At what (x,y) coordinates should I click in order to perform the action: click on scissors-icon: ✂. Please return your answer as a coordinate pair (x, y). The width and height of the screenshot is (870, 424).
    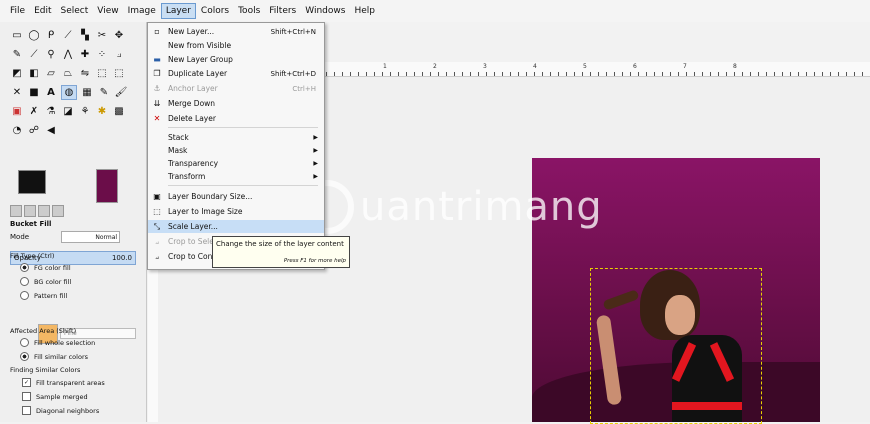
    Looking at the image, I should click on (102, 35).